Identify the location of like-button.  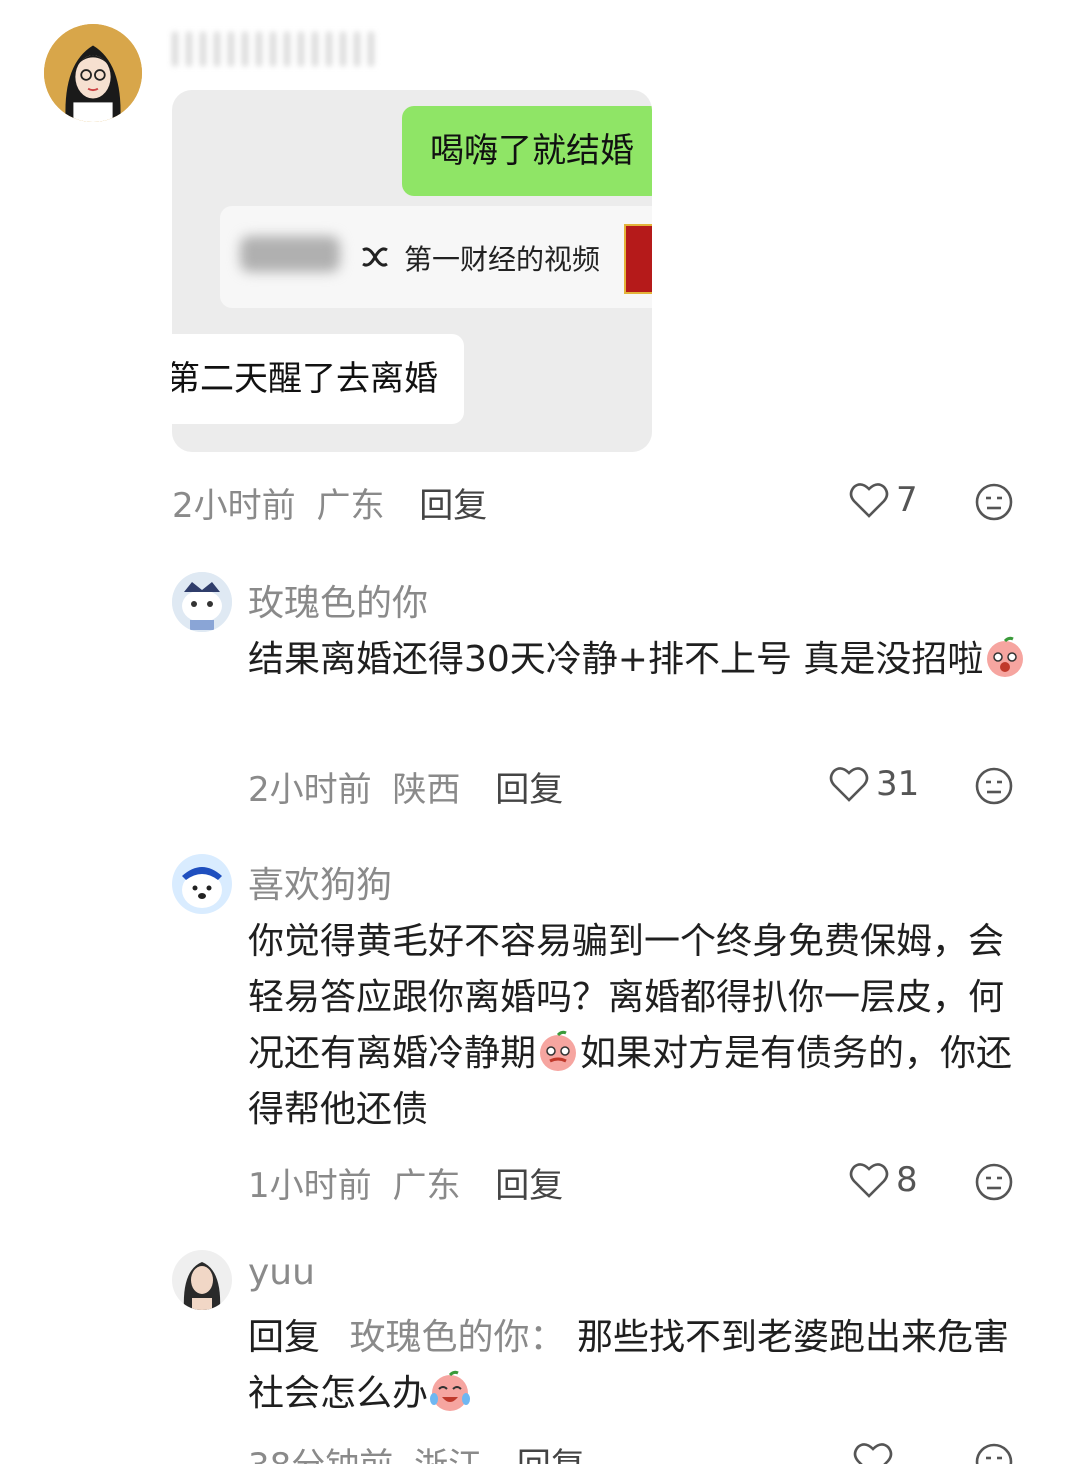
(873, 1452).